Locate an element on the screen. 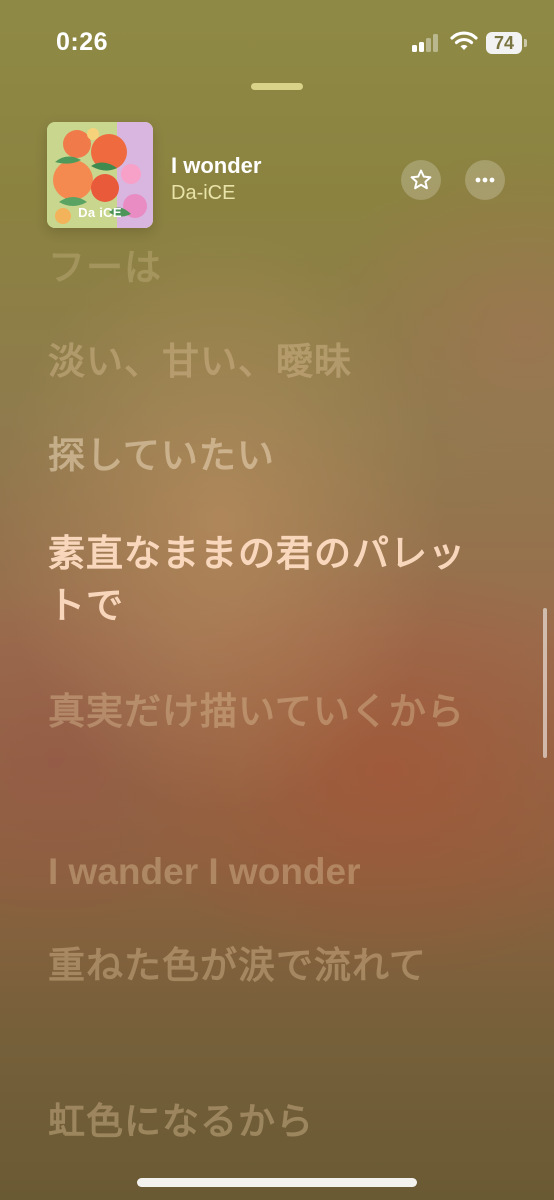 The width and height of the screenshot is (554, 1200). ellipsis-icon is located at coordinates (485, 180).